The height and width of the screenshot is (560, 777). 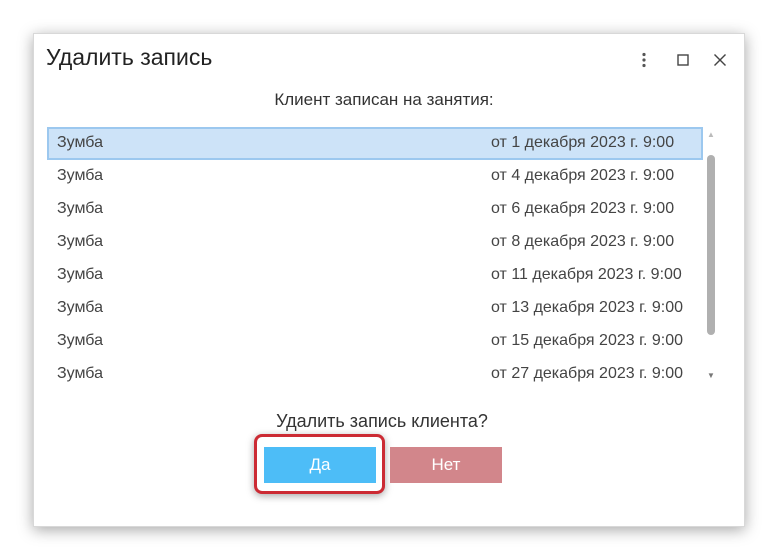 What do you see at coordinates (382, 421) in the screenshot?
I see `confirm-question: Удалить запись клиента?` at bounding box center [382, 421].